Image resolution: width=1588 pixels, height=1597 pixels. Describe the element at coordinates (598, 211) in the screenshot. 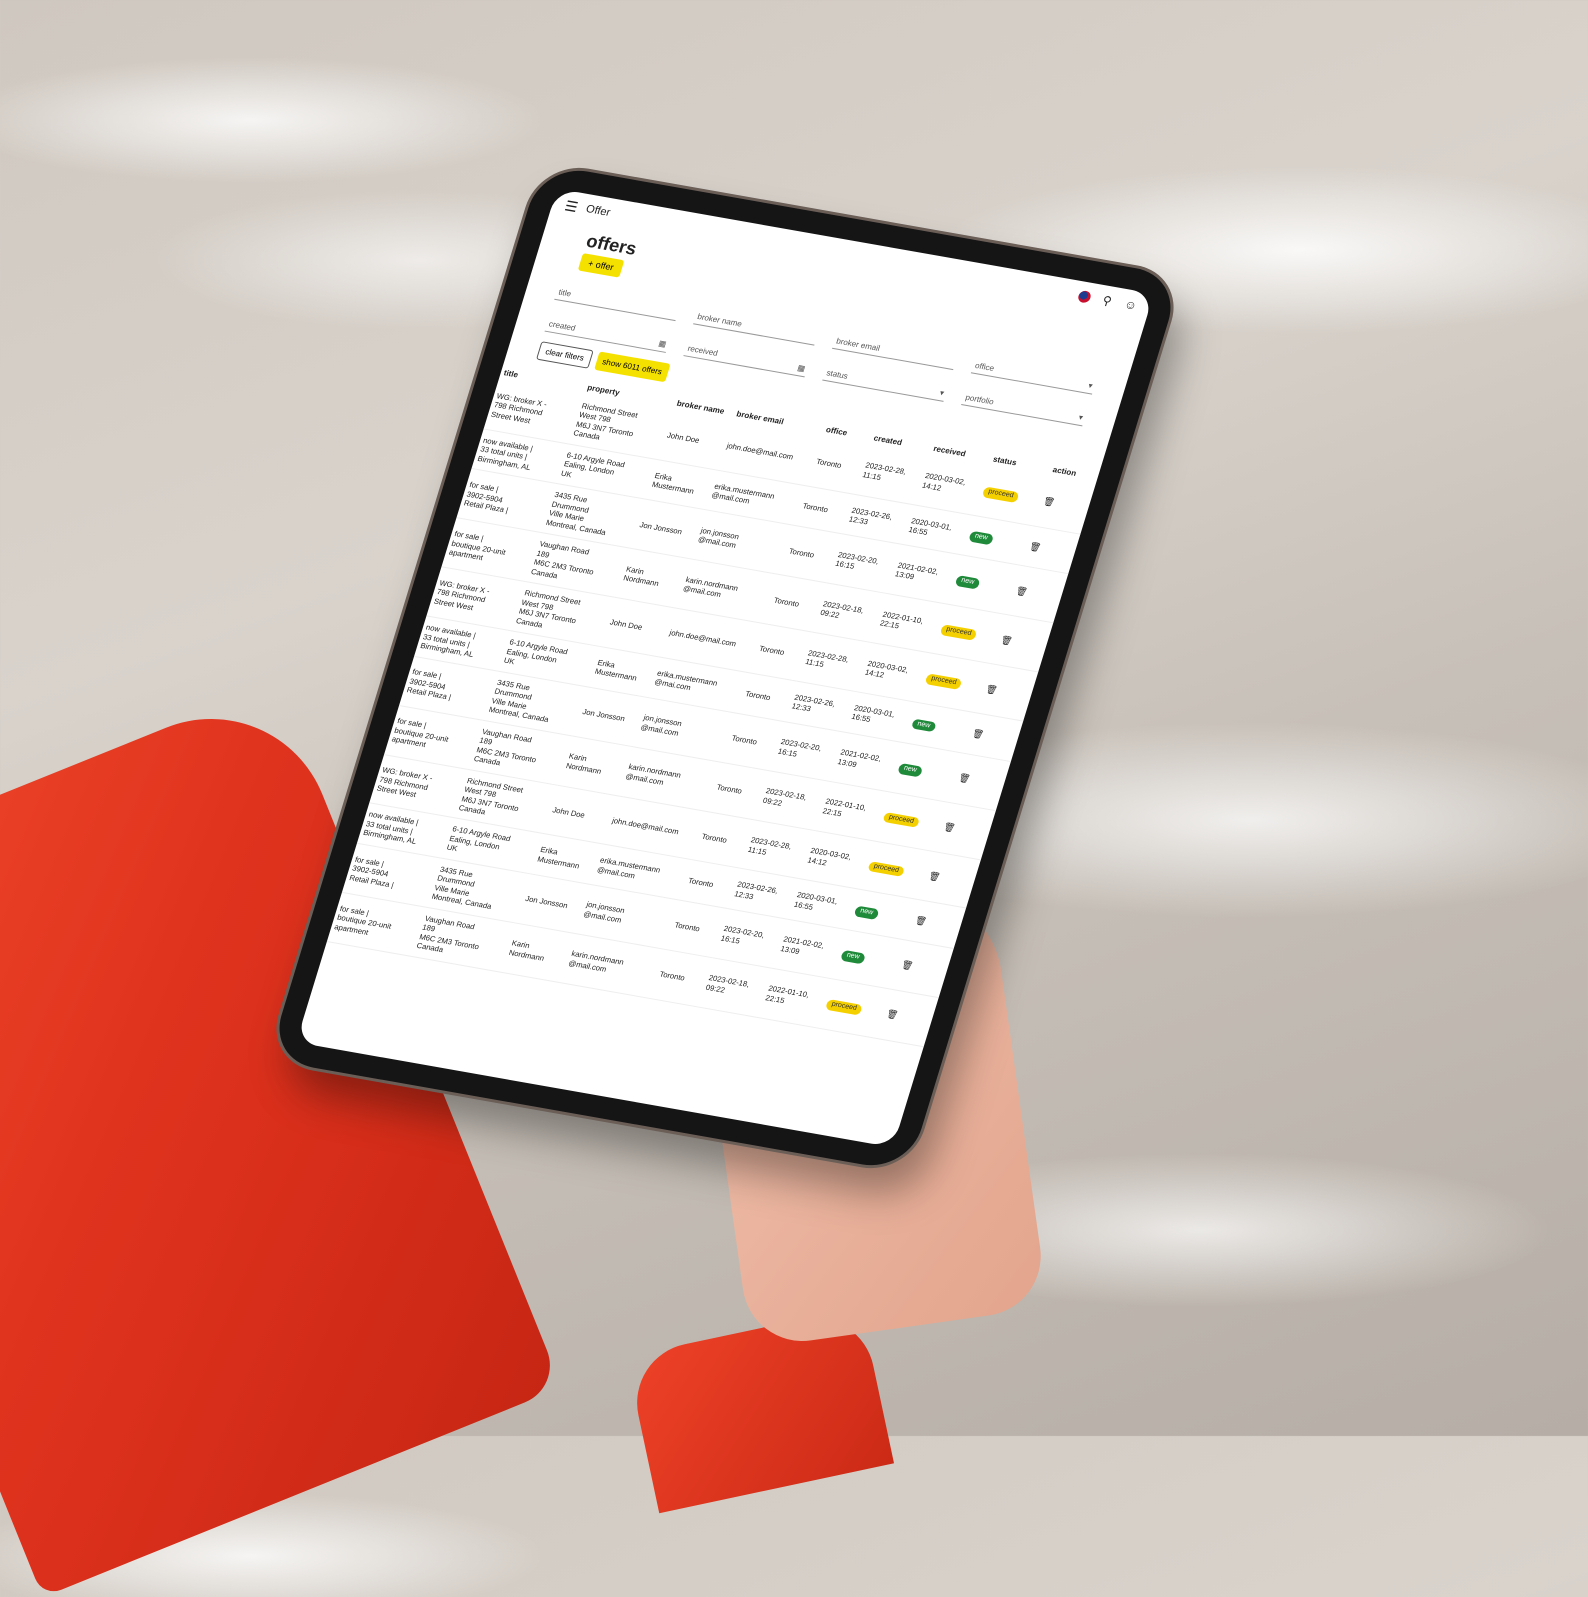

I see `app-title: Offer` at that location.